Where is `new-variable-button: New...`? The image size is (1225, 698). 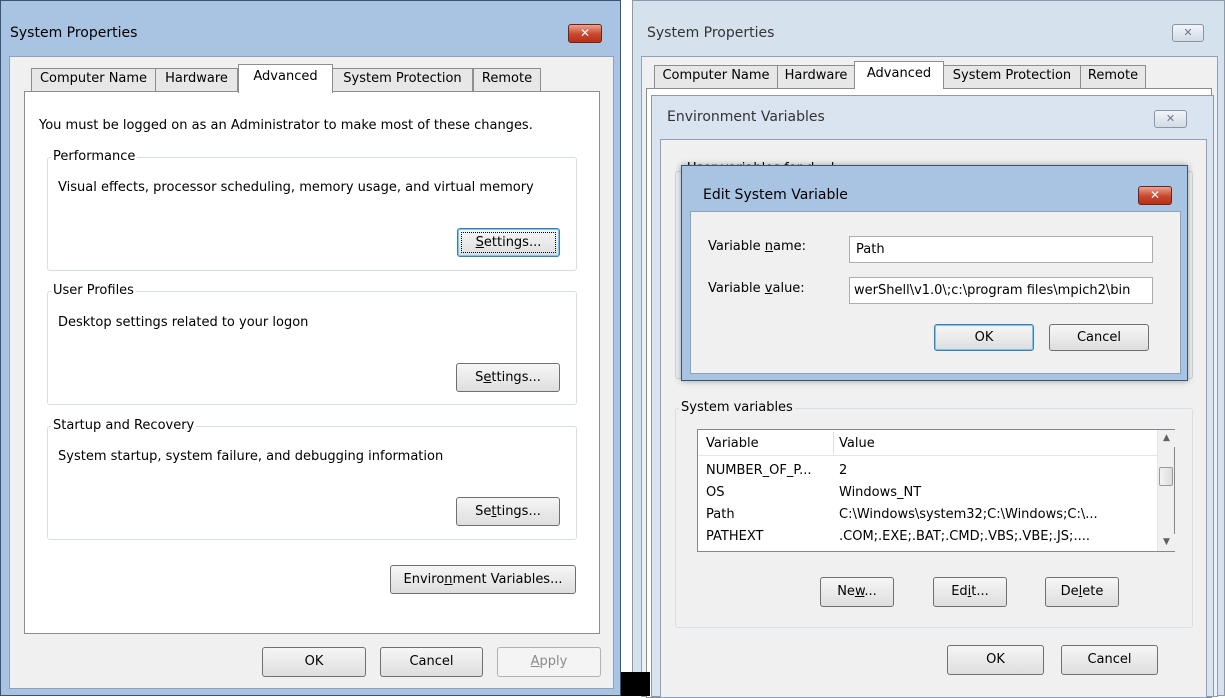 new-variable-button: New... is located at coordinates (857, 592).